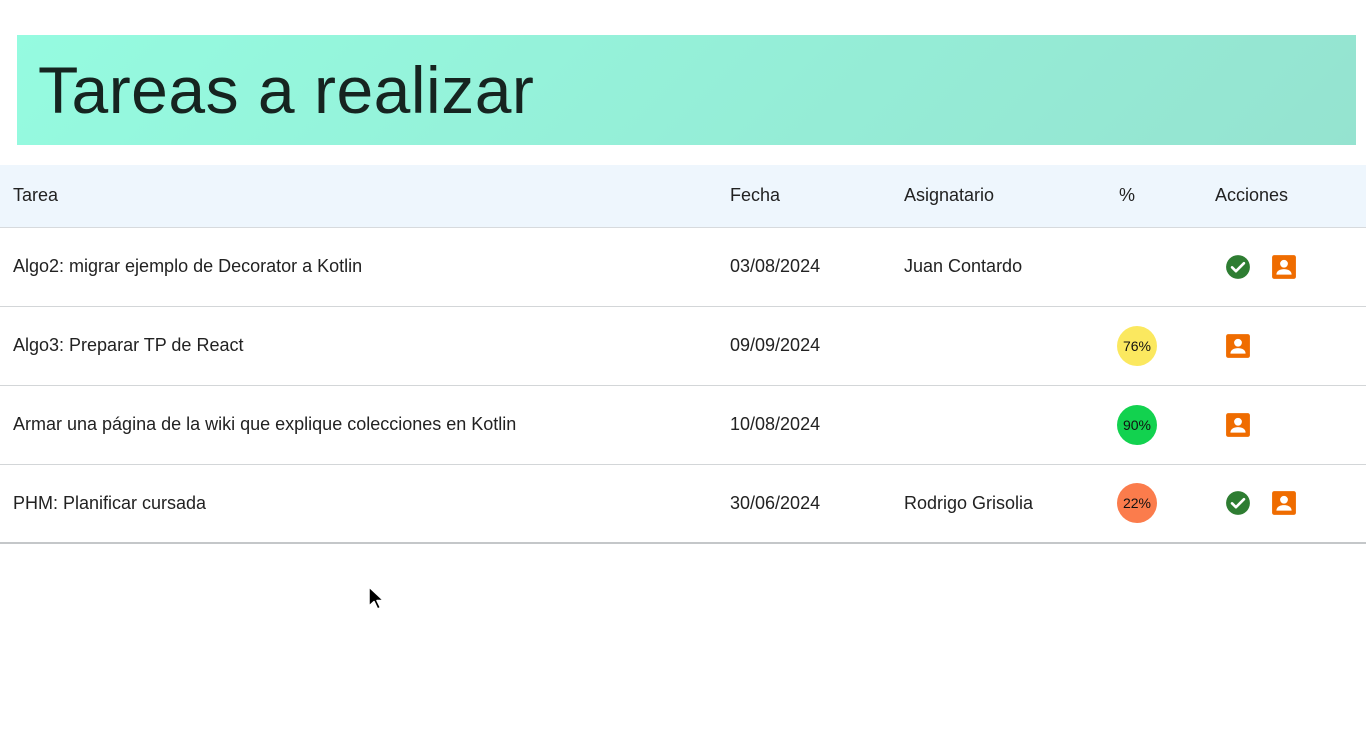 The width and height of the screenshot is (1366, 756). Describe the element at coordinates (365, 504) in the screenshot. I see `task-description: PHM: Planificar cursada` at that location.